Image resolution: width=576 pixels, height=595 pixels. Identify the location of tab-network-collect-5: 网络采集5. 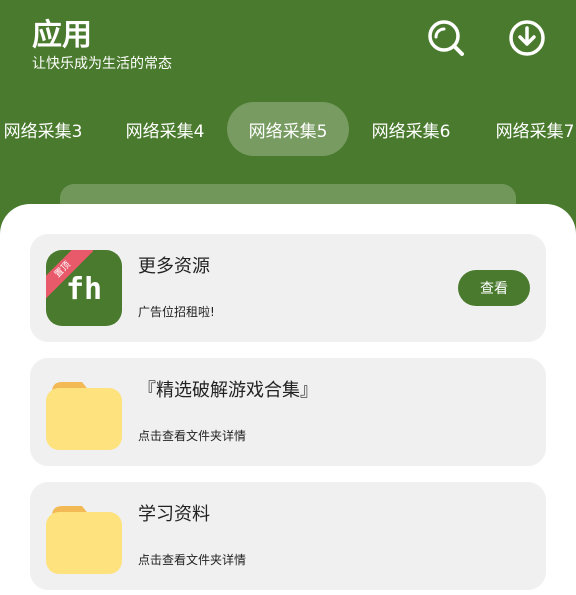
(288, 129).